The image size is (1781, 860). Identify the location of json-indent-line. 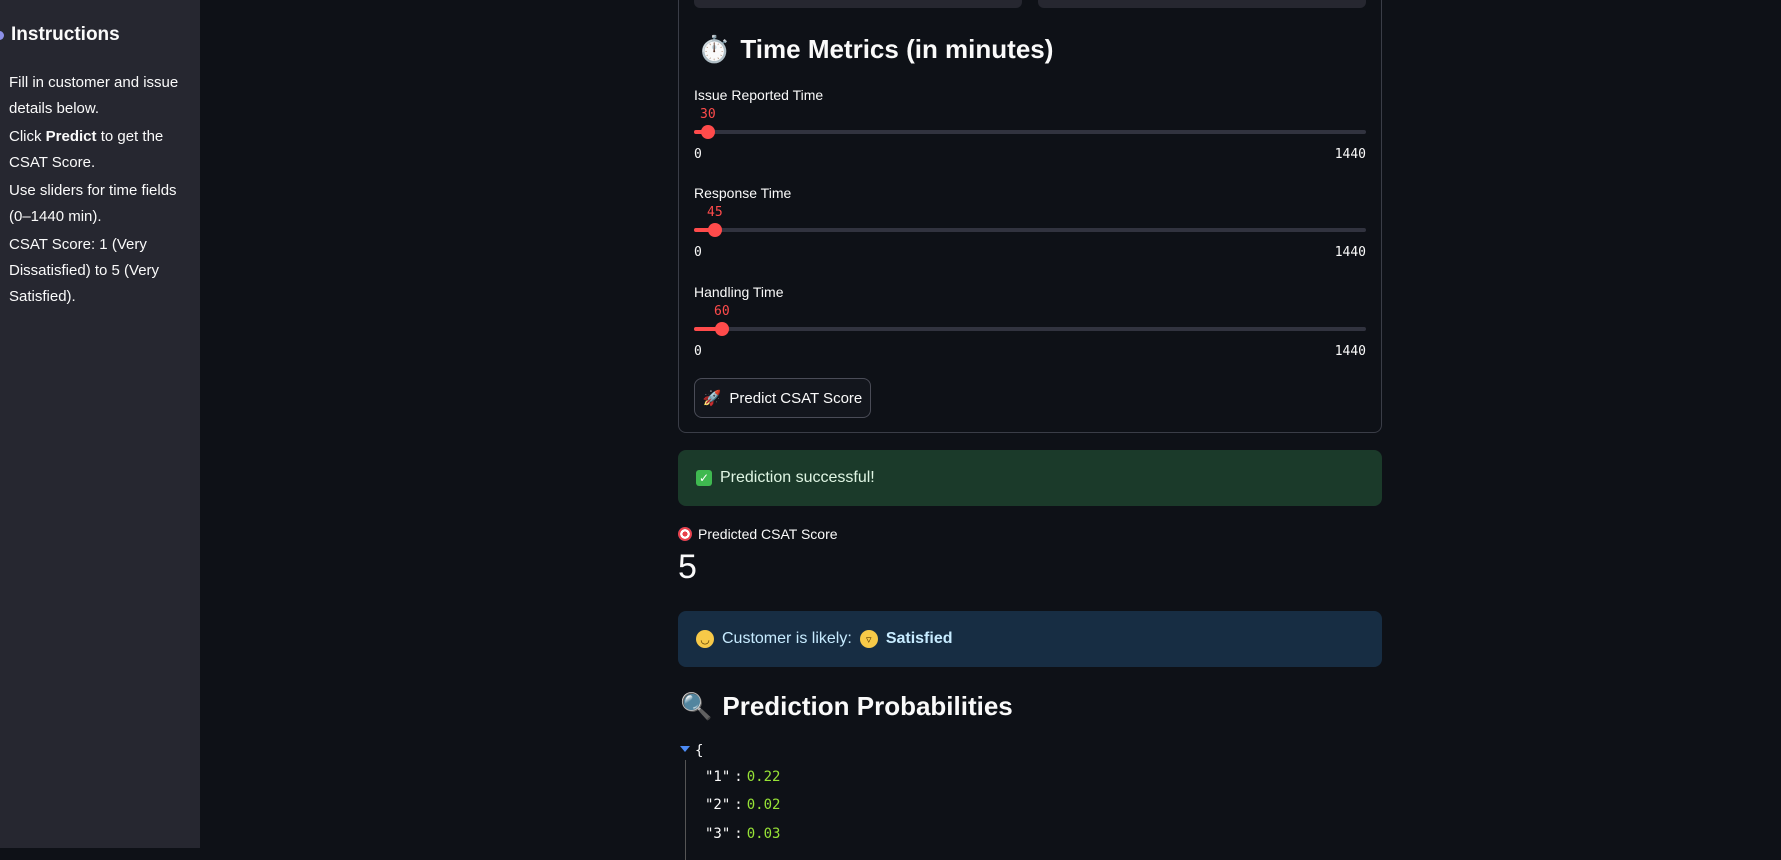
(685, 810).